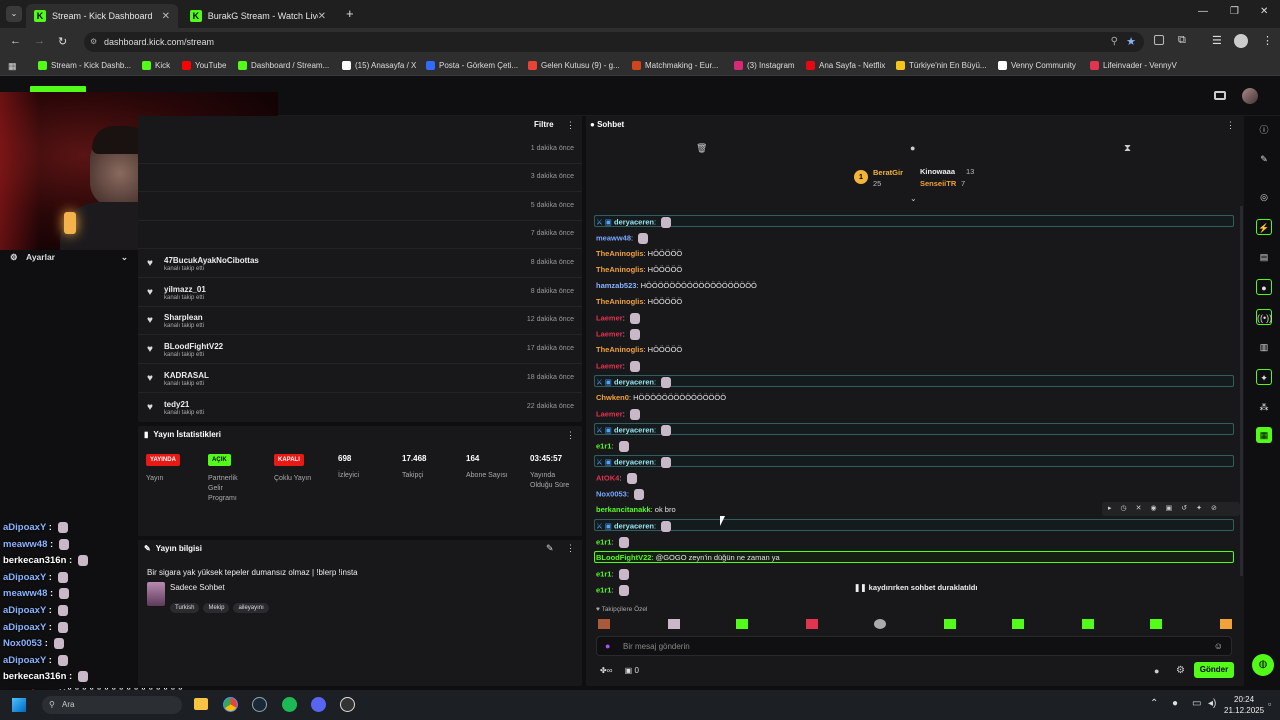 This screenshot has height=720, width=1280. I want to click on chat-username: BLoodFightV22, so click(623, 557).